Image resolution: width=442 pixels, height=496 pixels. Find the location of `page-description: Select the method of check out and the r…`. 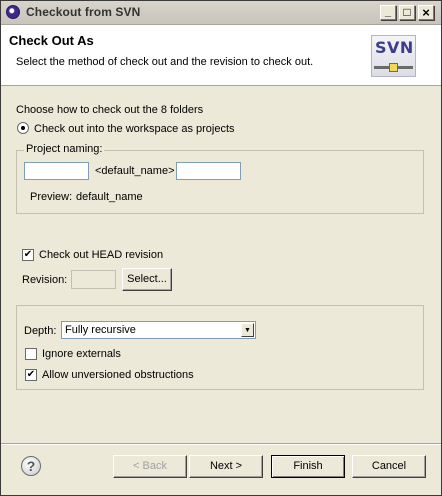

page-description: Select the method of check out and the r… is located at coordinates (165, 62).